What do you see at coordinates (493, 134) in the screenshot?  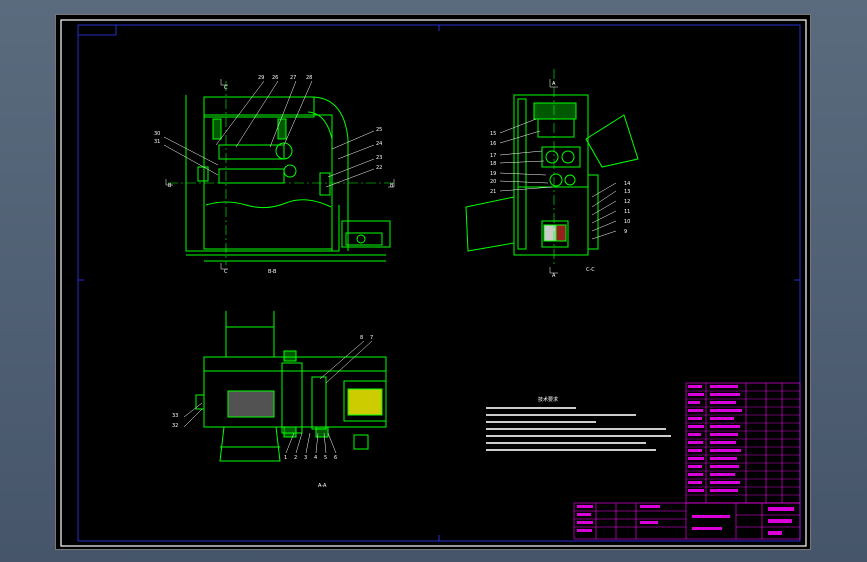 I see `callout-15: 15` at bounding box center [493, 134].